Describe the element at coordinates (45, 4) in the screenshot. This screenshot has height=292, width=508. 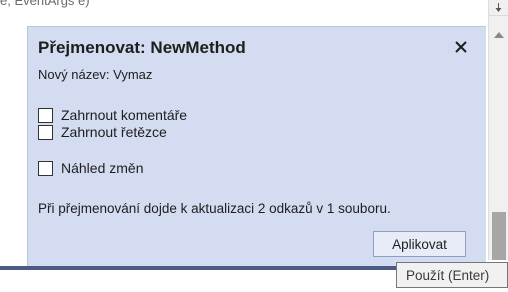
I see `code-line-text: e, EventArgs e)` at that location.